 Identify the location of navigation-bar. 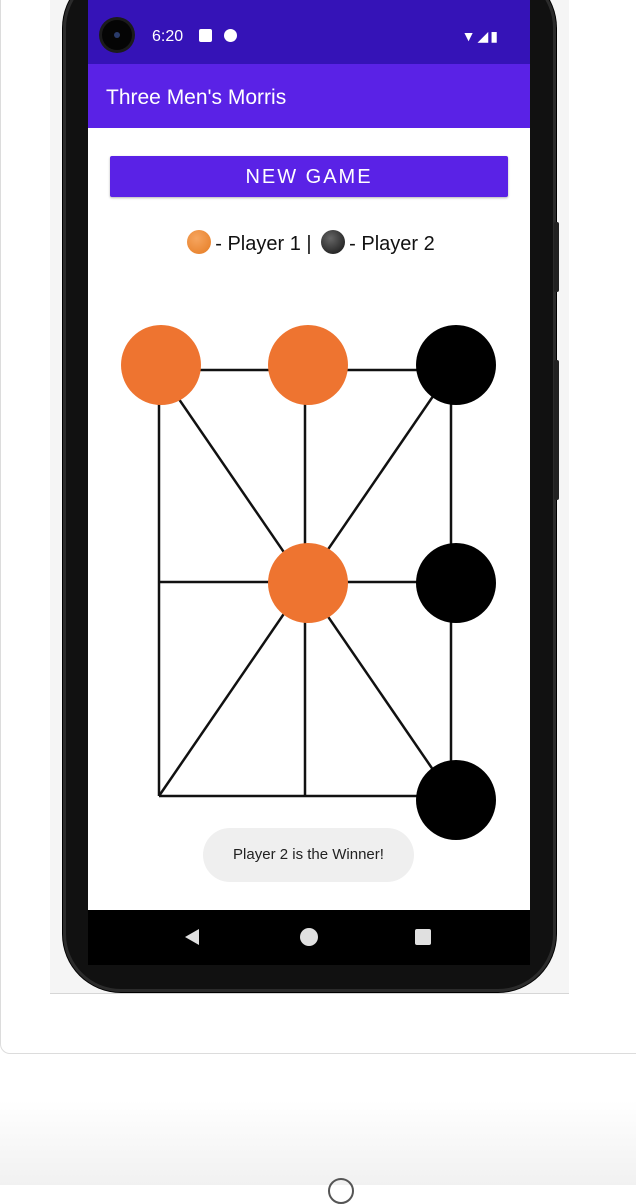
(309, 937).